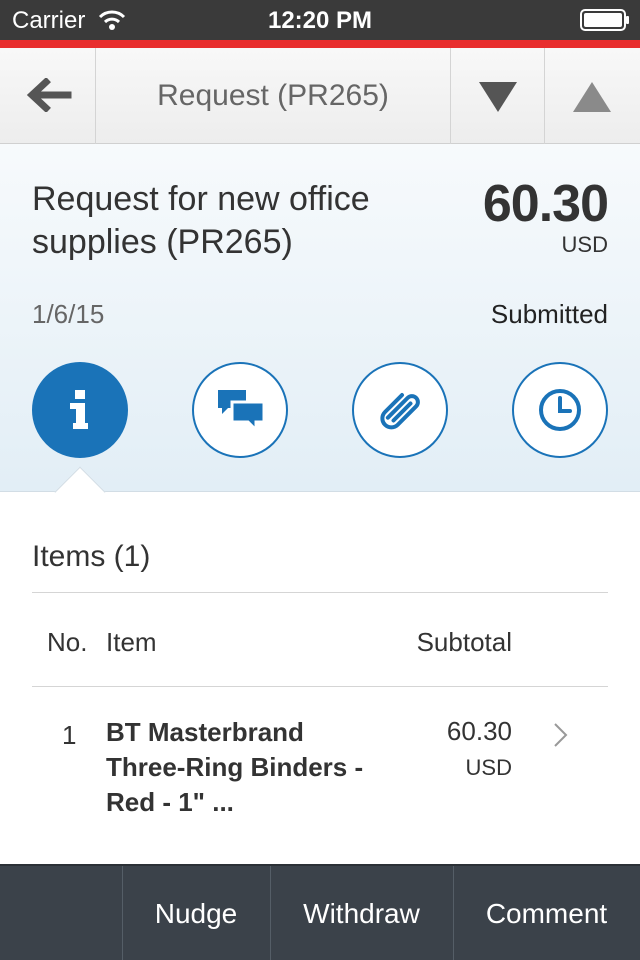 This screenshot has height=960, width=640. What do you see at coordinates (68, 314) in the screenshot?
I see `request-date: 1/6/15` at bounding box center [68, 314].